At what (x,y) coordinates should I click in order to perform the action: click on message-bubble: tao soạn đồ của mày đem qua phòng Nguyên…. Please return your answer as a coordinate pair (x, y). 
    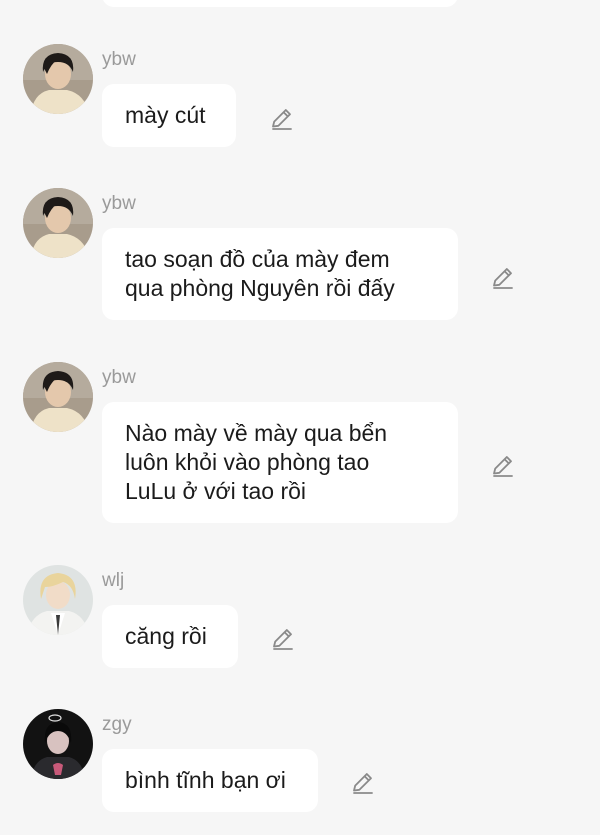
    Looking at the image, I should click on (280, 274).